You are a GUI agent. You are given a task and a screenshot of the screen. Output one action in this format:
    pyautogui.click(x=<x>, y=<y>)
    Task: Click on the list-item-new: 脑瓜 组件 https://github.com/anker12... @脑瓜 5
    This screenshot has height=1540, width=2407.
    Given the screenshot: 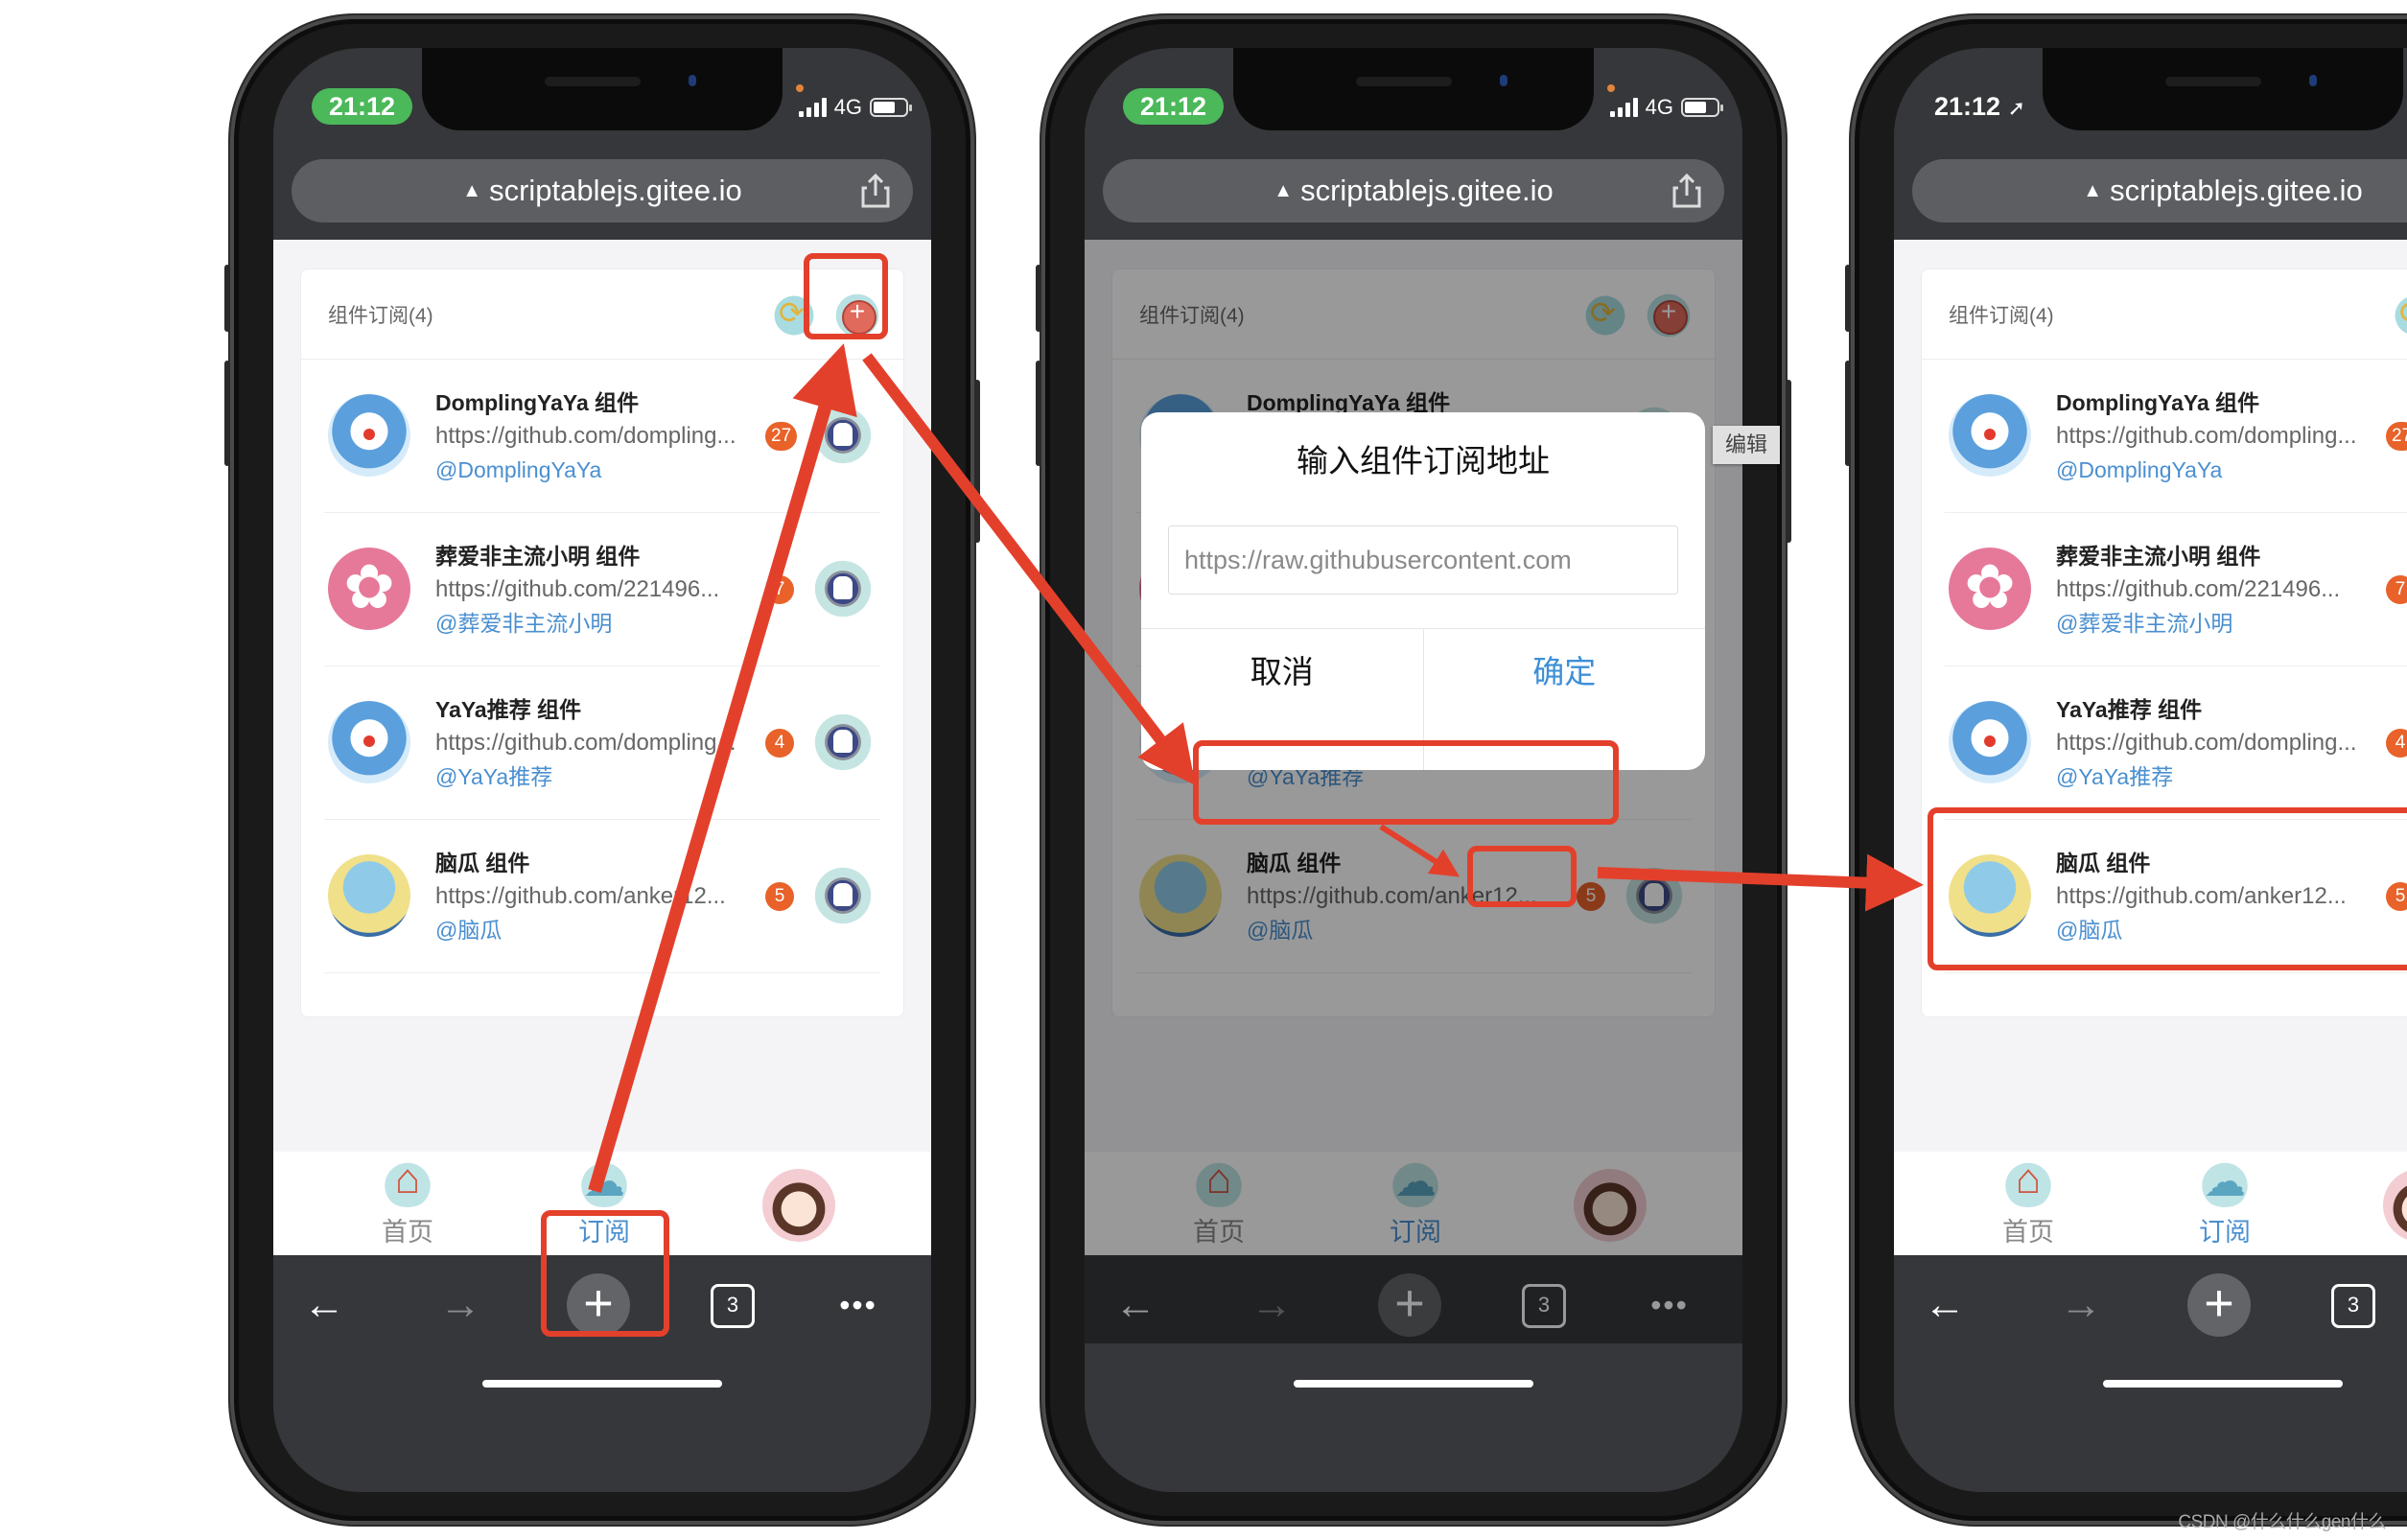 What is the action you would take?
    pyautogui.click(x=2176, y=896)
    